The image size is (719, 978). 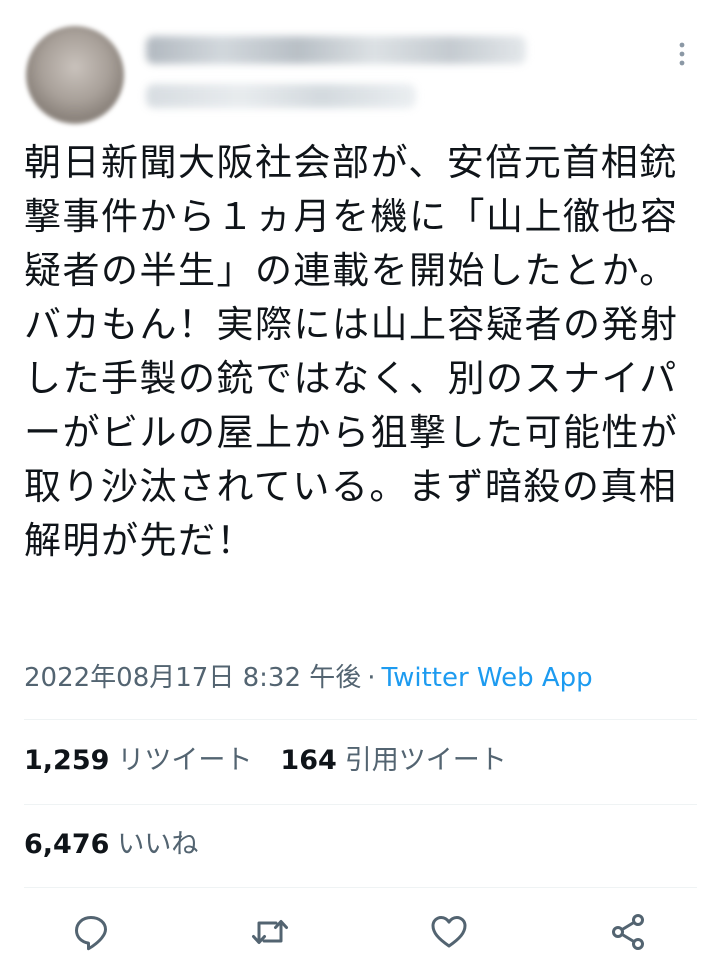 I want to click on heart-icon, so click(x=449, y=932).